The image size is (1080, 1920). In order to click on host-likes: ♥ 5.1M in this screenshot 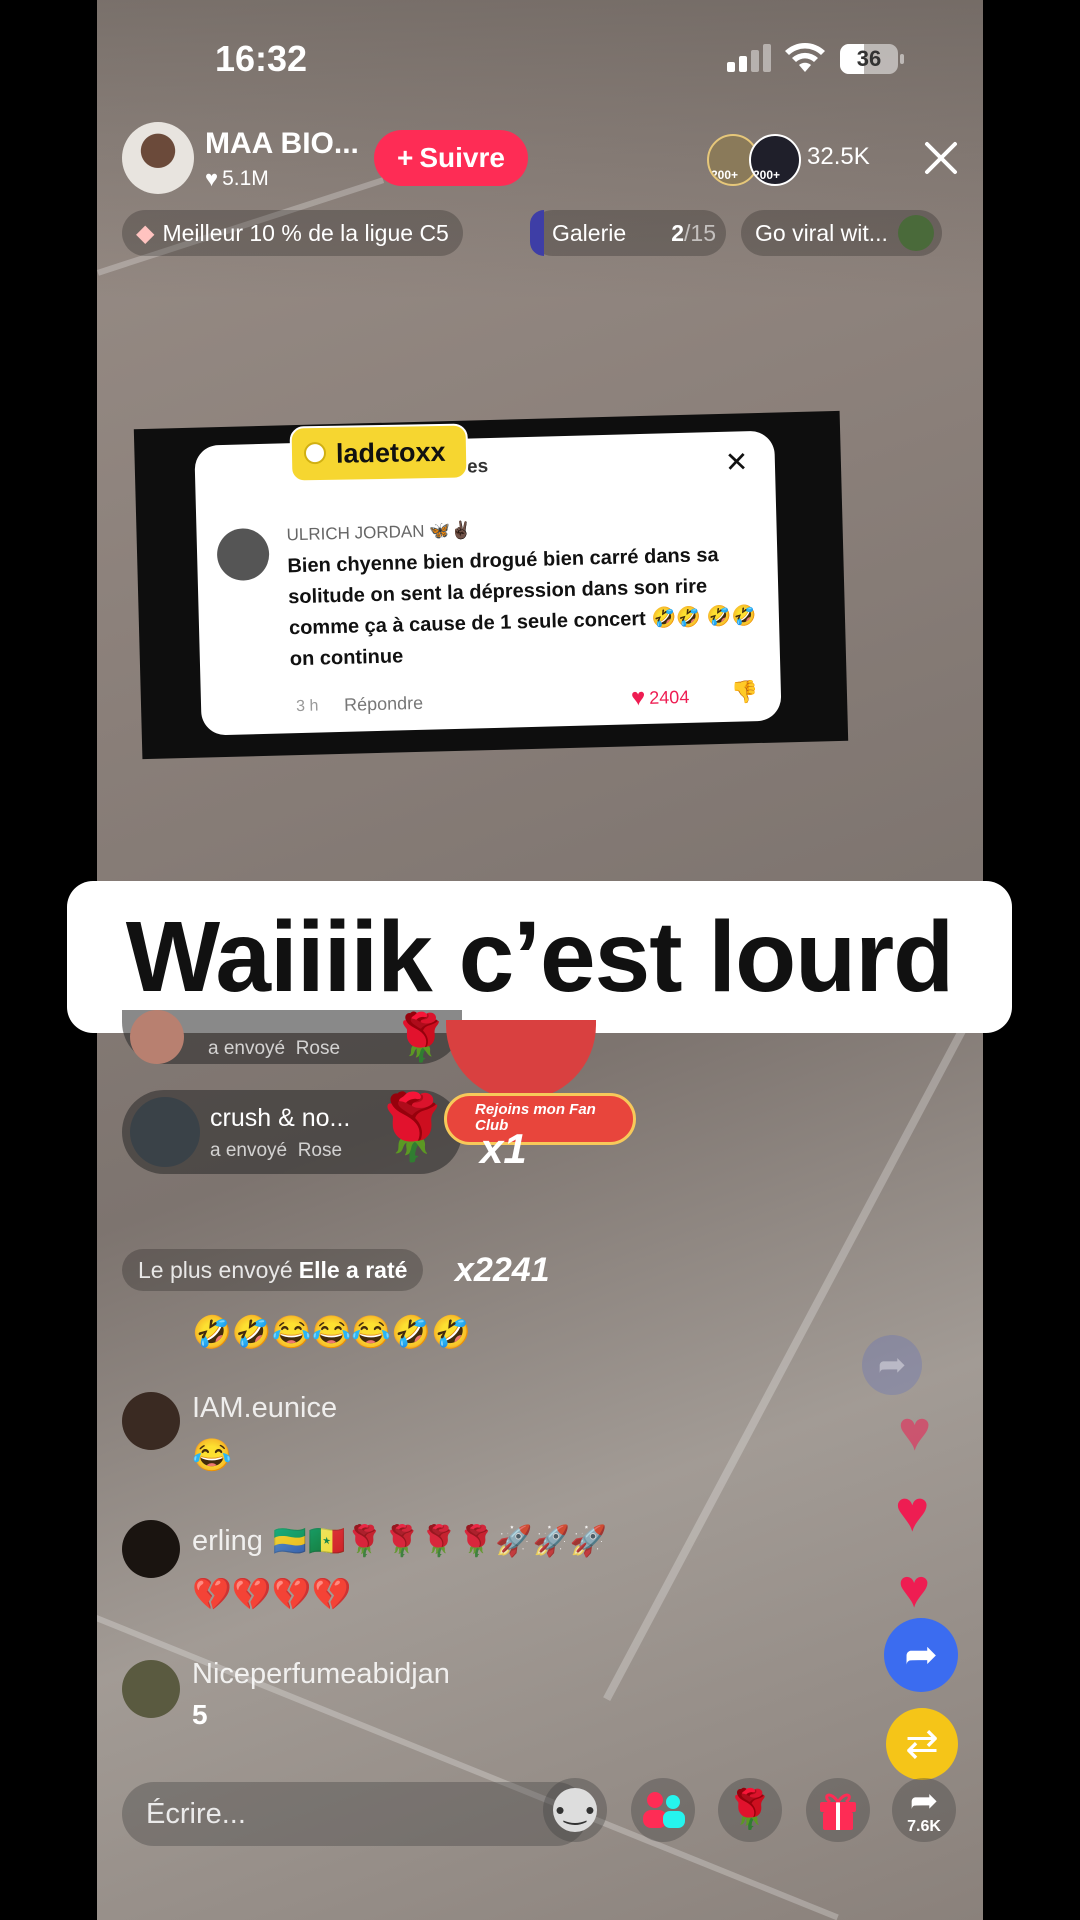, I will do `click(237, 179)`.